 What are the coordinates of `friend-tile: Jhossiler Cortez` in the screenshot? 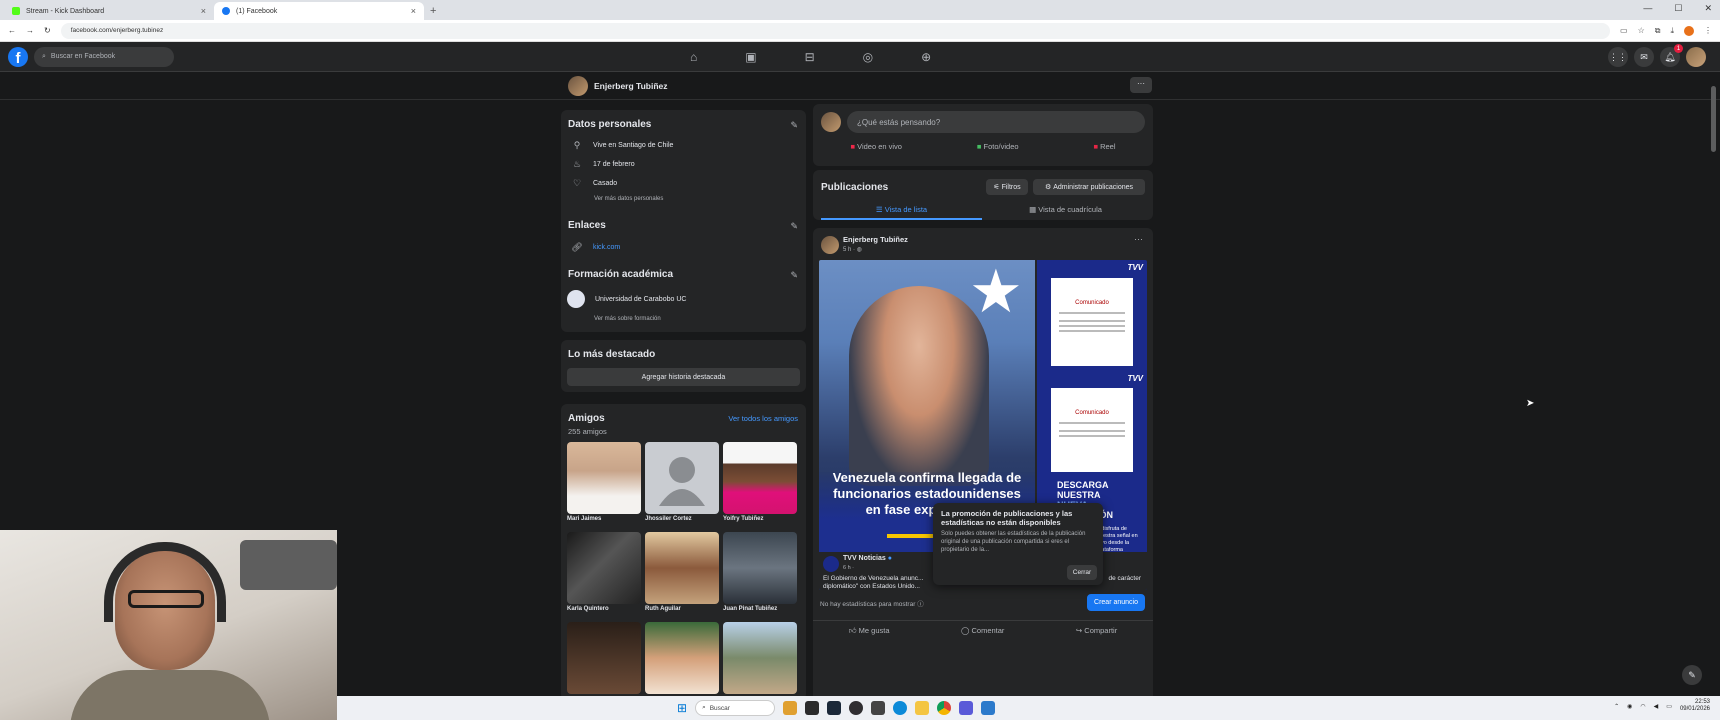 It's located at (682, 485).